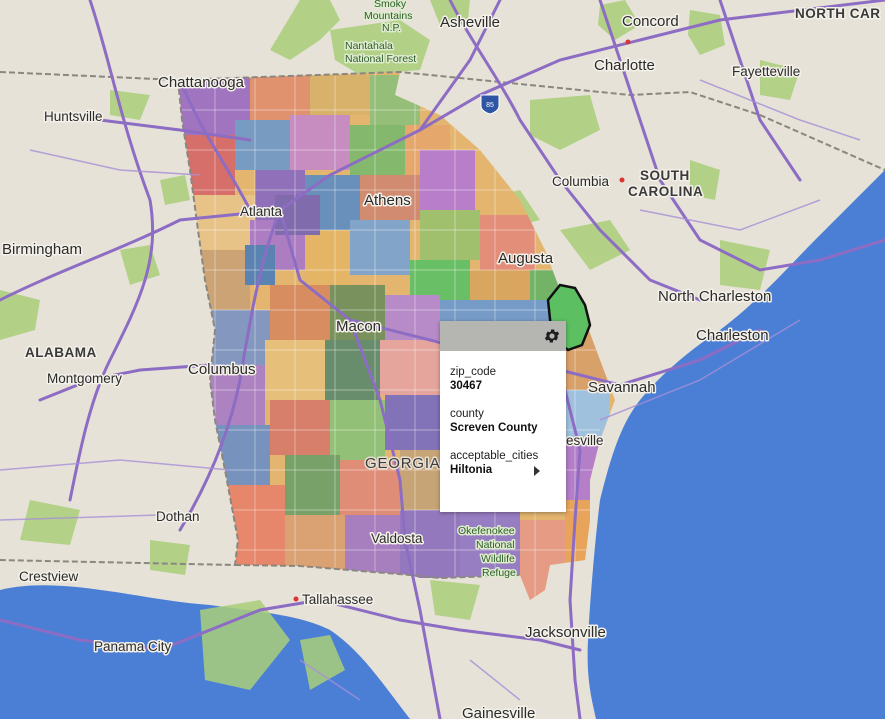 The image size is (885, 719). What do you see at coordinates (494, 456) in the screenshot?
I see `field-label-acceptable-cities: acceptable_cities` at bounding box center [494, 456].